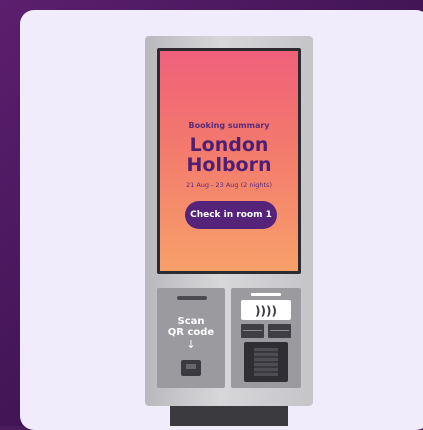  What do you see at coordinates (192, 298) in the screenshot?
I see `ticket-slot` at bounding box center [192, 298].